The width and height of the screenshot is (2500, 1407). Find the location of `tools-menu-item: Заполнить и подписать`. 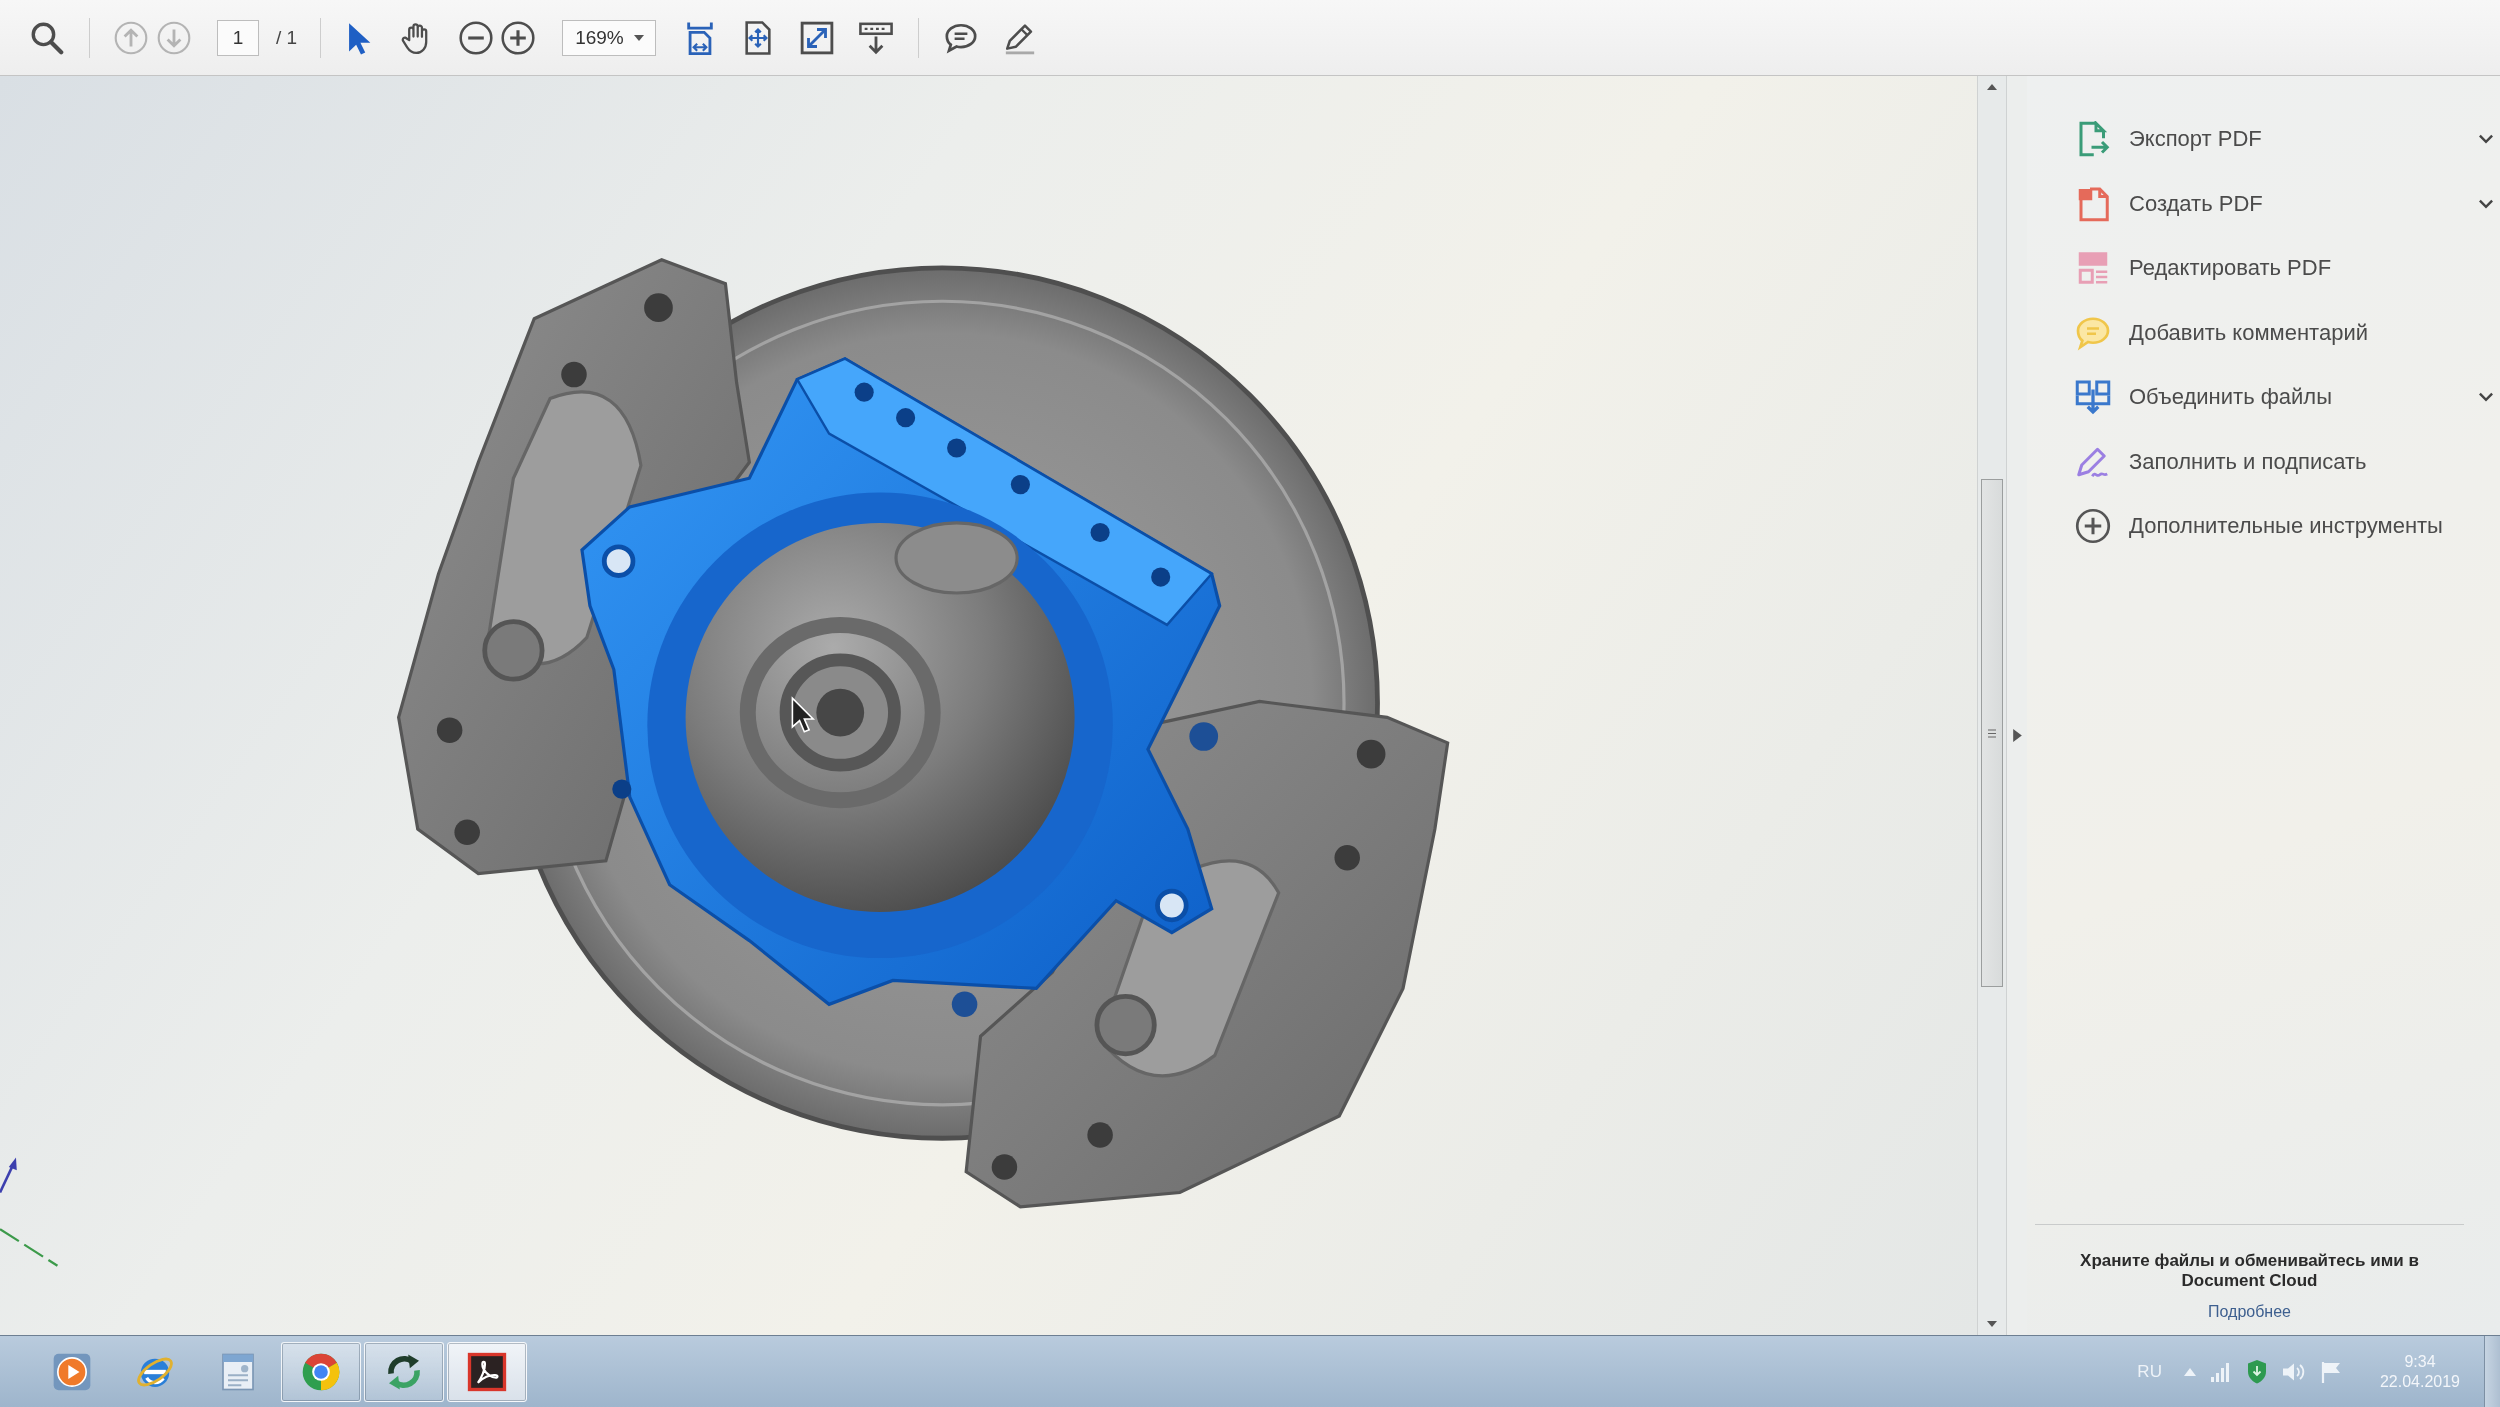

tools-menu-item: Заполнить и подписать is located at coordinates (2263, 461).